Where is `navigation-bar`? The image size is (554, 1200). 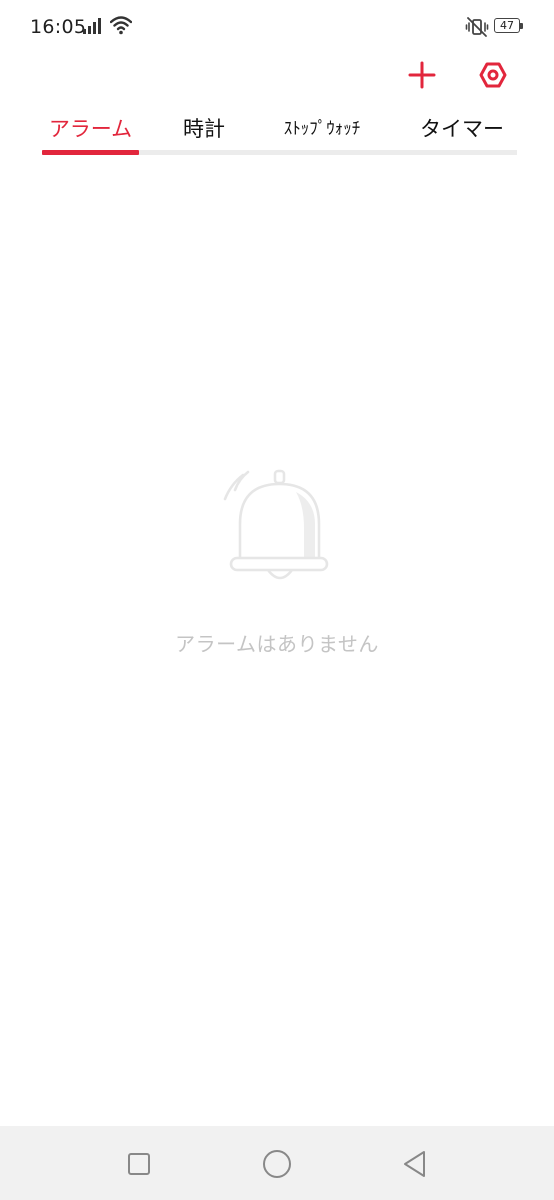 navigation-bar is located at coordinates (277, 1163).